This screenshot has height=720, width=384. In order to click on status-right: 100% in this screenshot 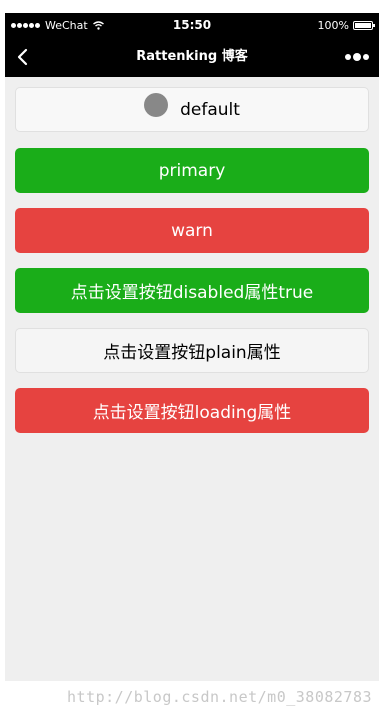, I will do `click(346, 25)`.